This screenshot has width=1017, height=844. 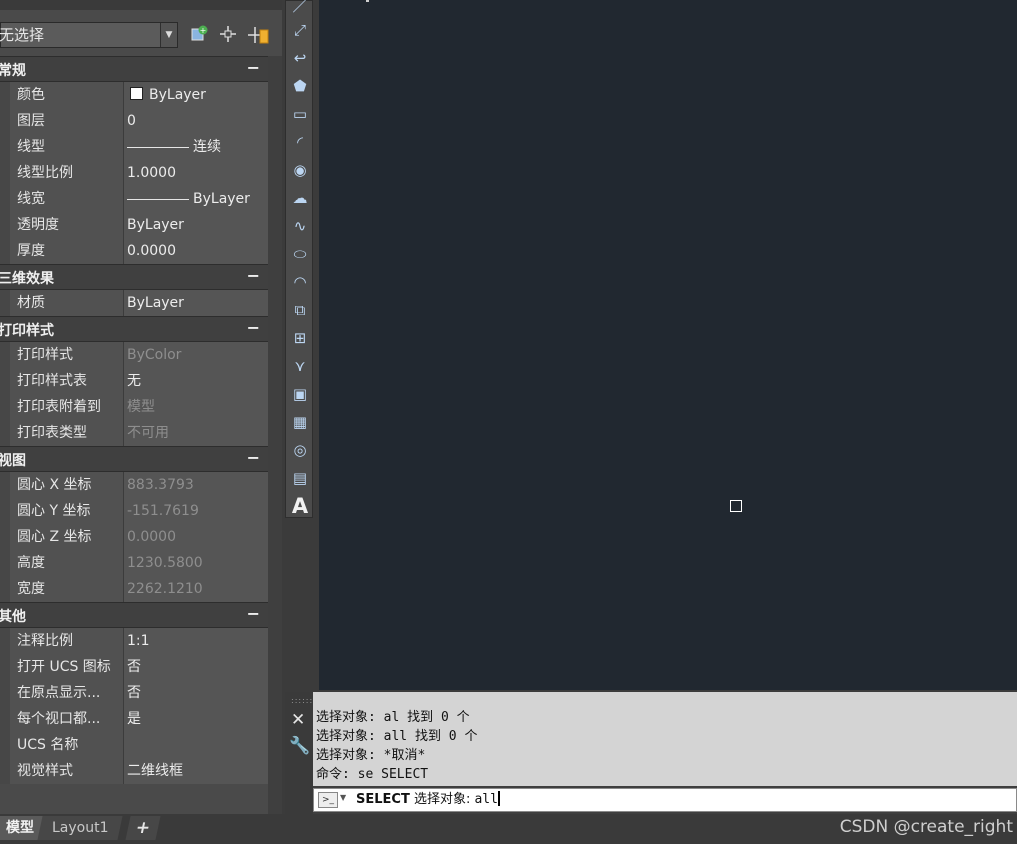 What do you see at coordinates (196, 745) in the screenshot?
I see `property-value` at bounding box center [196, 745].